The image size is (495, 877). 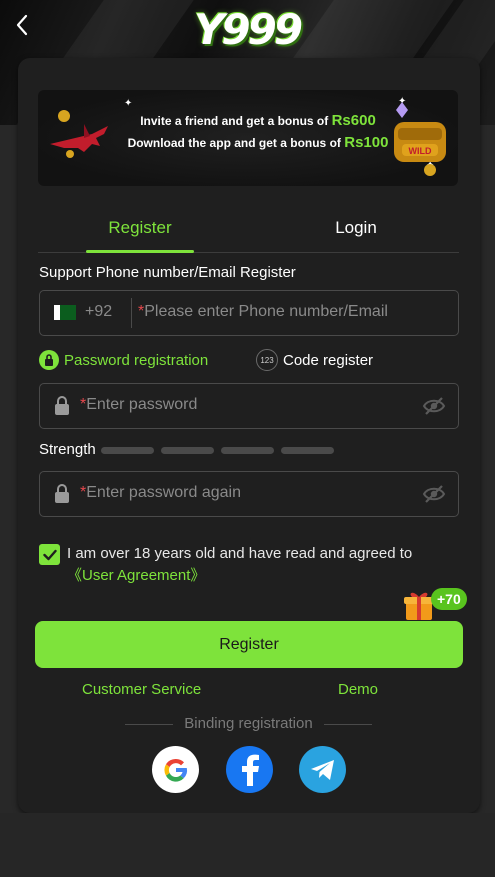 I want to click on agree-checkbox, so click(x=49, y=554).